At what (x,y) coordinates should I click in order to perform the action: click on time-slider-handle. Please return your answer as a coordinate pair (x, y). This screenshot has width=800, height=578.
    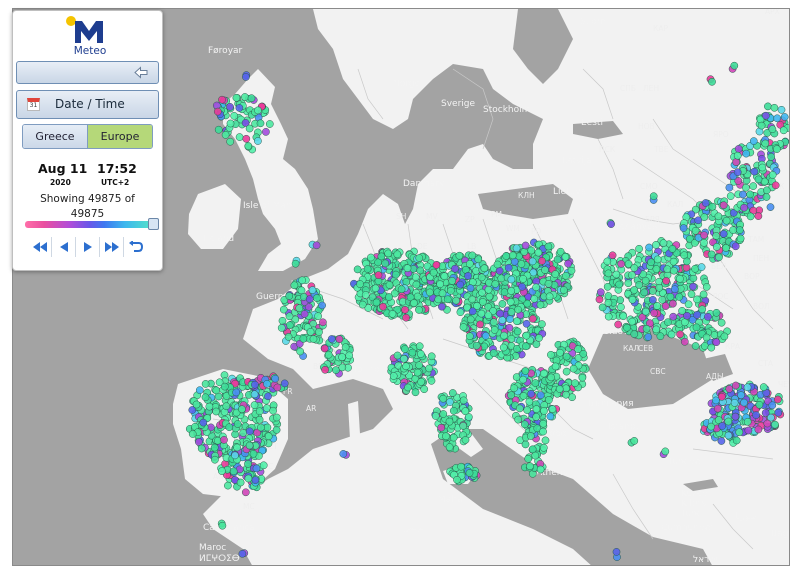
    Looking at the image, I should click on (153, 224).